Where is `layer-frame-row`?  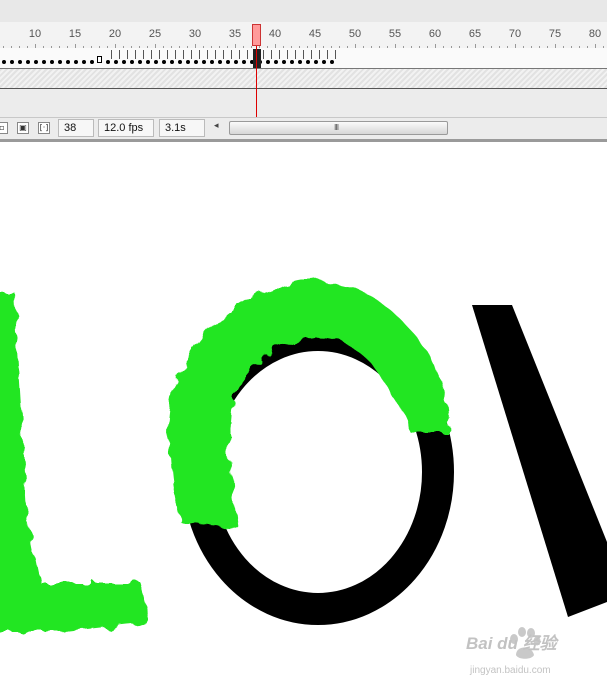
layer-frame-row is located at coordinates (303, 58).